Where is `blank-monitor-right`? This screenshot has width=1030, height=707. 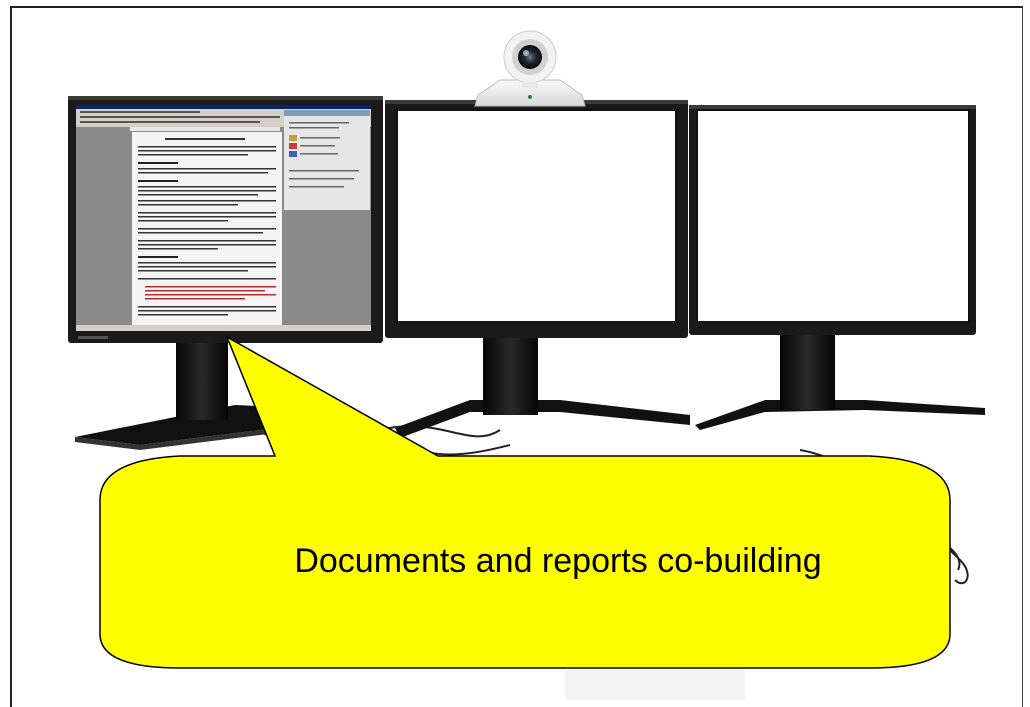 blank-monitor-right is located at coordinates (837, 267).